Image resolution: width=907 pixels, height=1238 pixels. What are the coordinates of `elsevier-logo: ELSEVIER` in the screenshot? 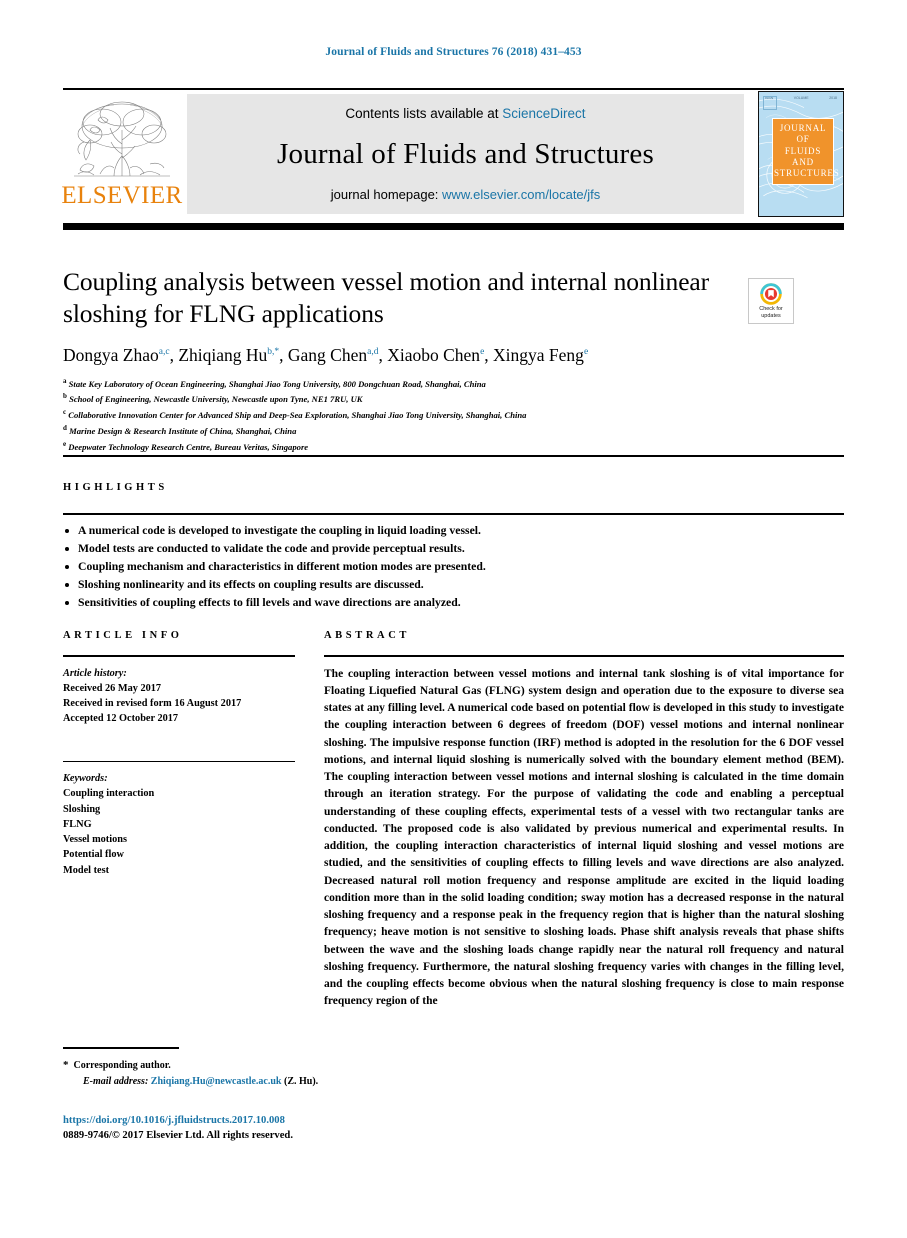 It's located at (122, 154).